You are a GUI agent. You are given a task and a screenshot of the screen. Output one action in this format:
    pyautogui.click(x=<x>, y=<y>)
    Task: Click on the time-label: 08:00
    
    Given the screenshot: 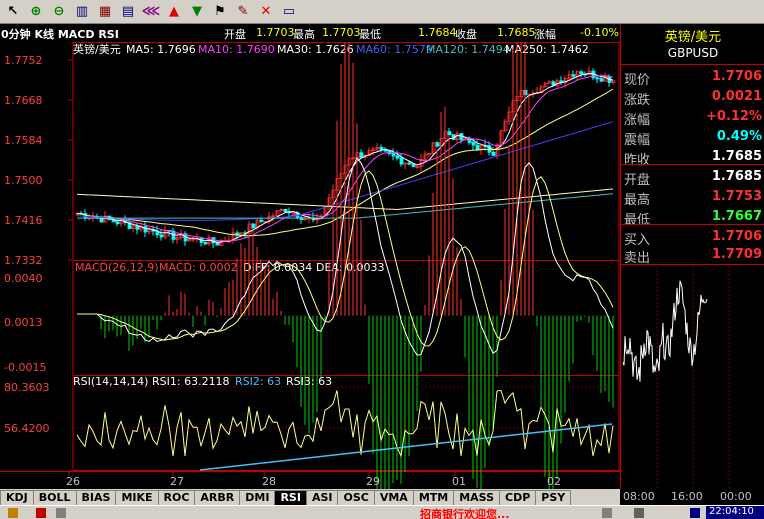 What is the action you would take?
    pyautogui.click(x=639, y=496)
    